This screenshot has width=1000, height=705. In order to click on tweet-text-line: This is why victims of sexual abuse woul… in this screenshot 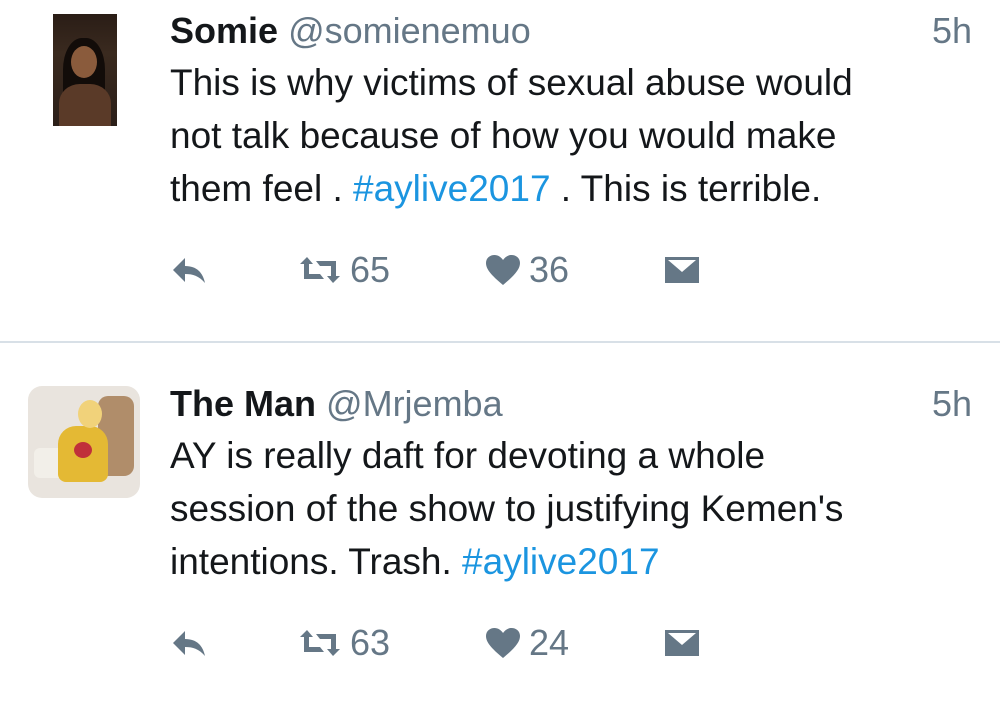, I will do `click(511, 82)`.